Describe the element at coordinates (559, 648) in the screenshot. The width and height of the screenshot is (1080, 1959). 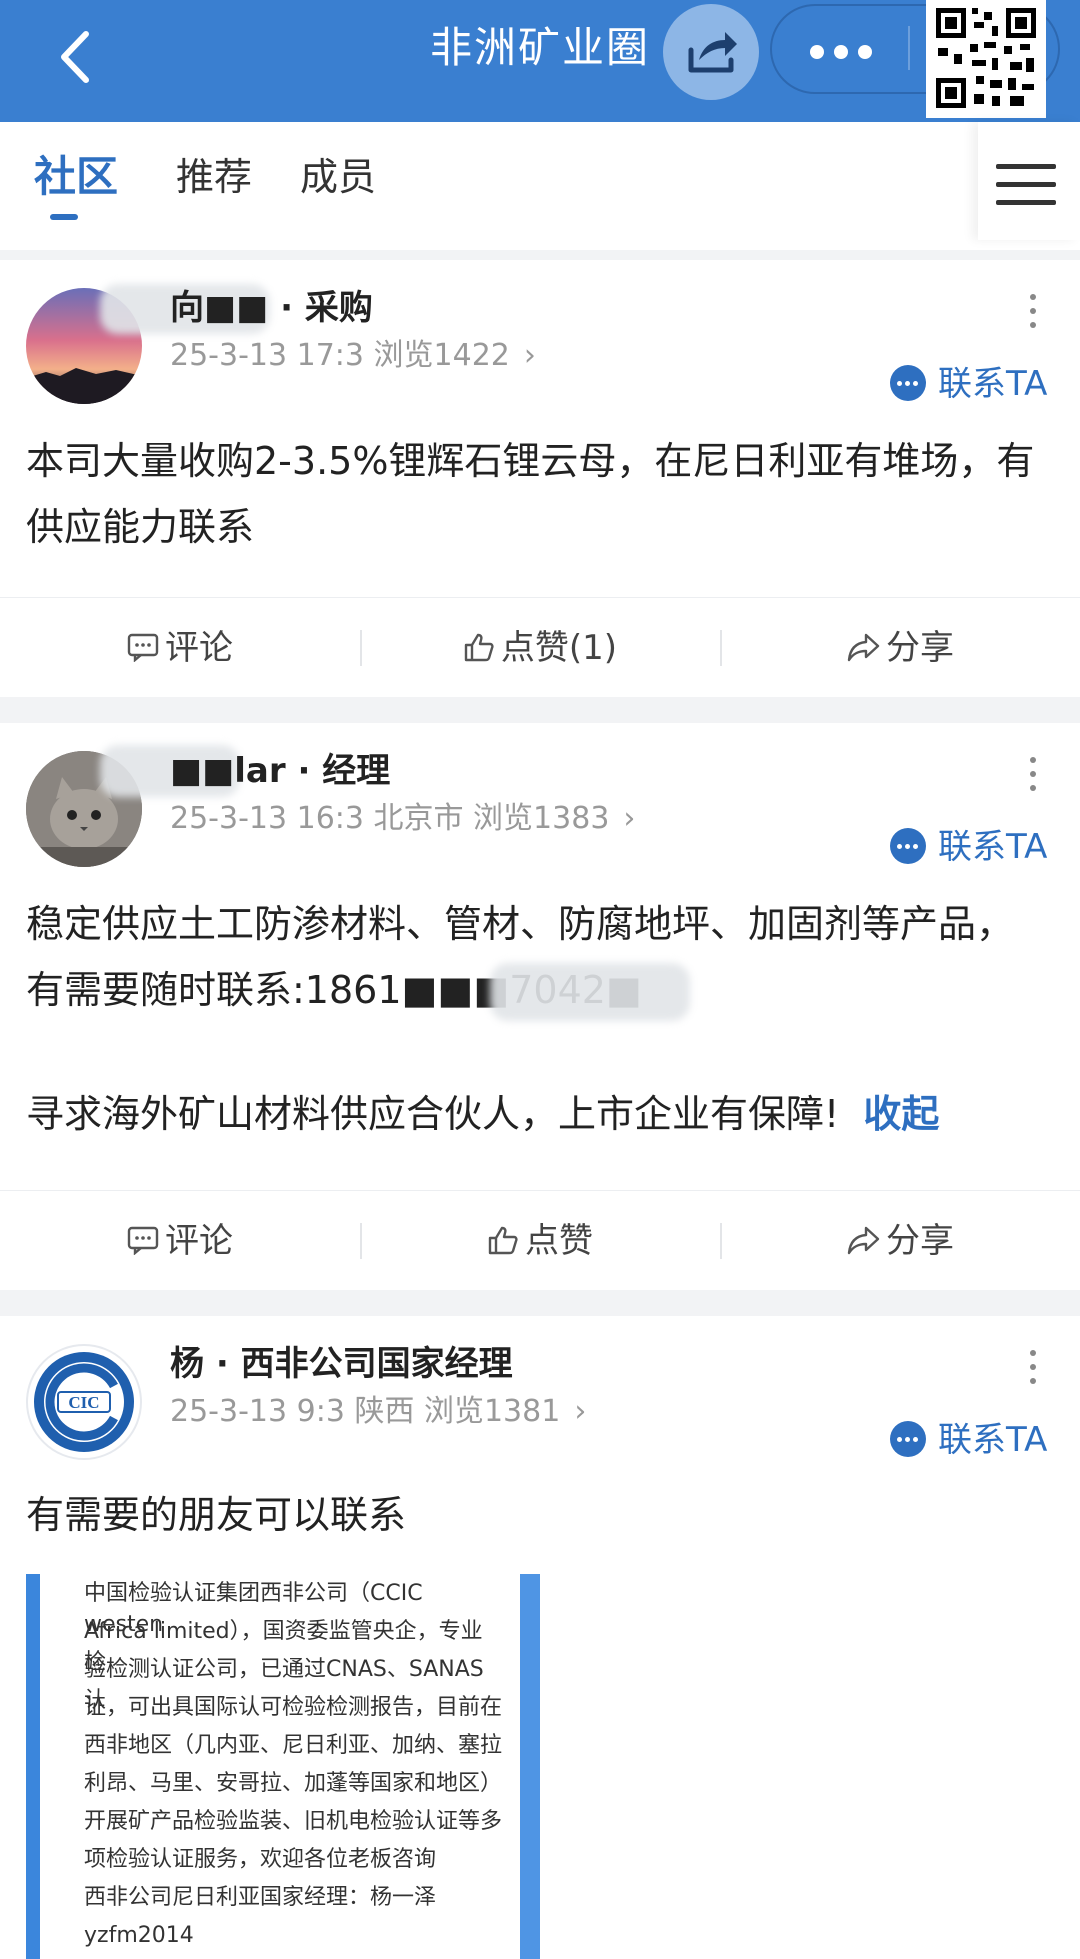
I see `like-label: 点赞(1)` at that location.